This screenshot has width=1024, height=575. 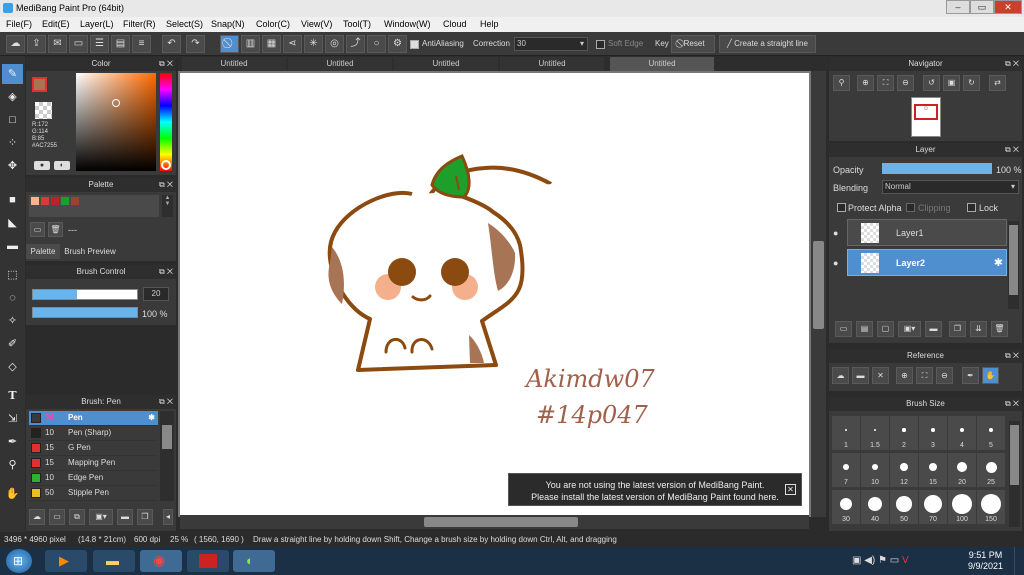 I want to click on navigator-thumbnail: ☺, so click(x=926, y=117).